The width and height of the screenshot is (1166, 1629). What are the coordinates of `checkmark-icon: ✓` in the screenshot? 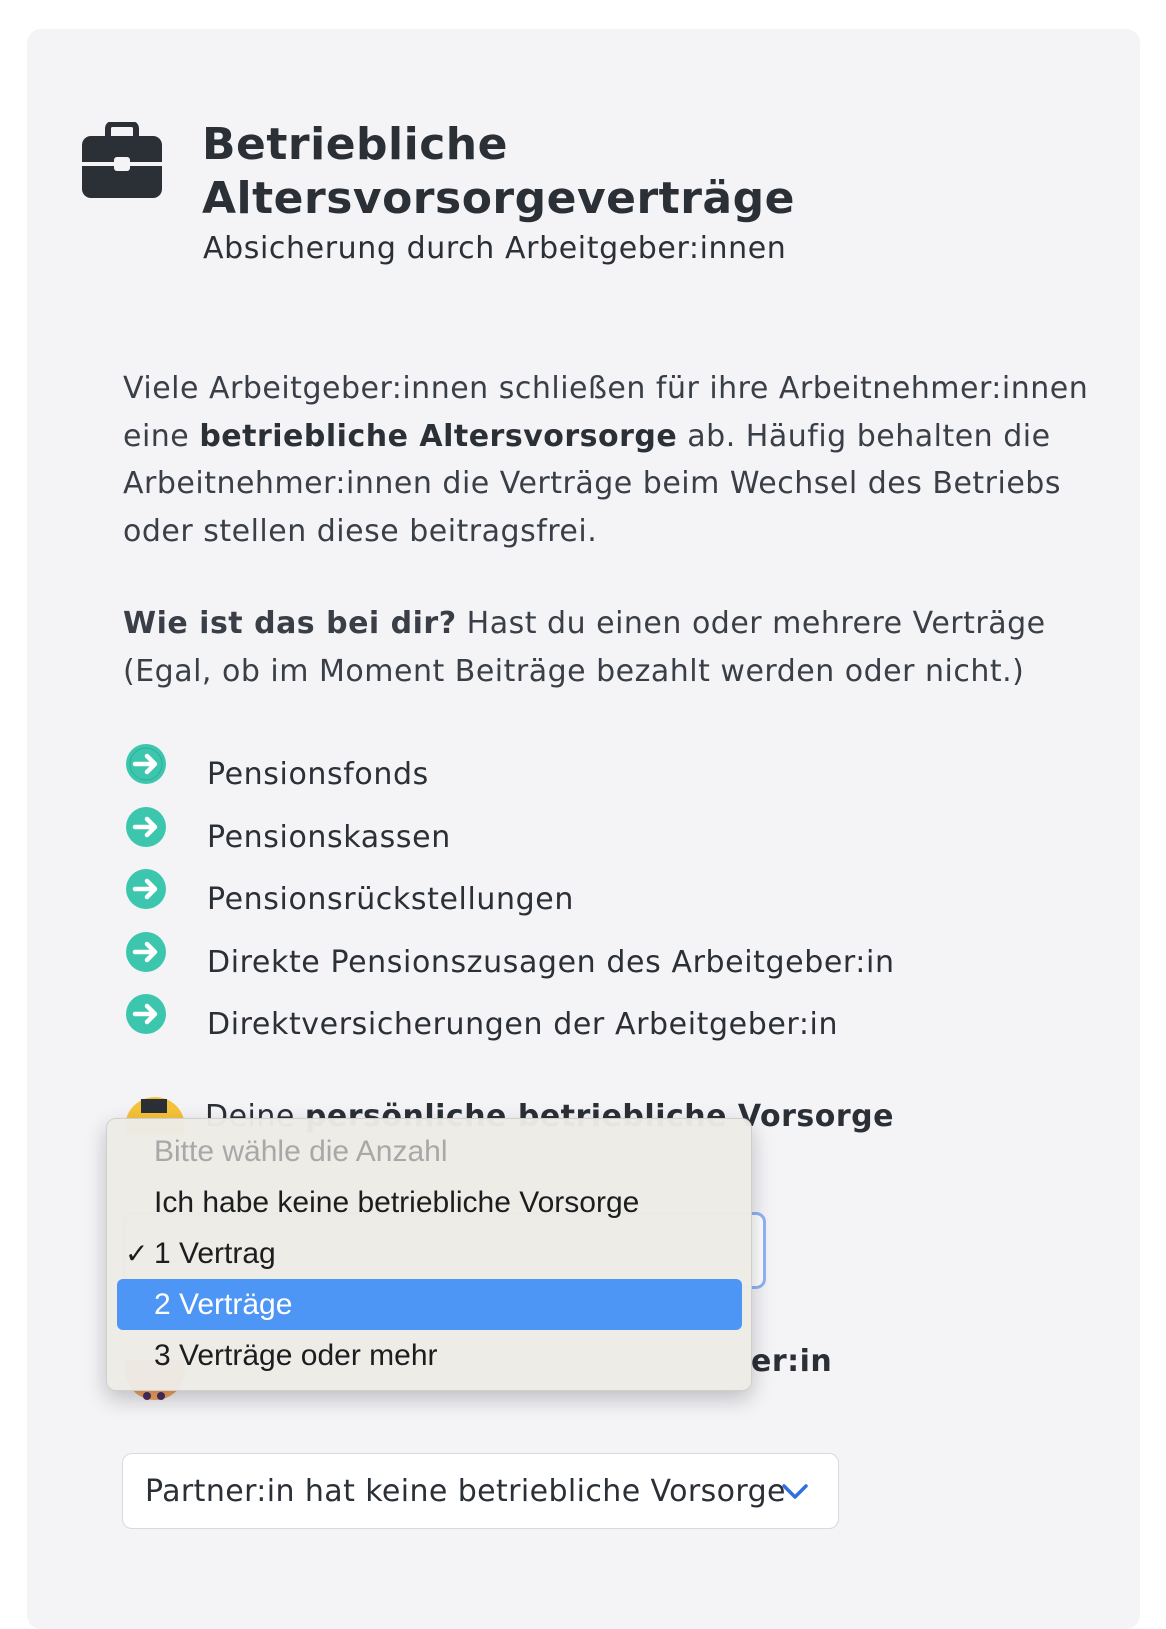 It's located at (137, 1253).